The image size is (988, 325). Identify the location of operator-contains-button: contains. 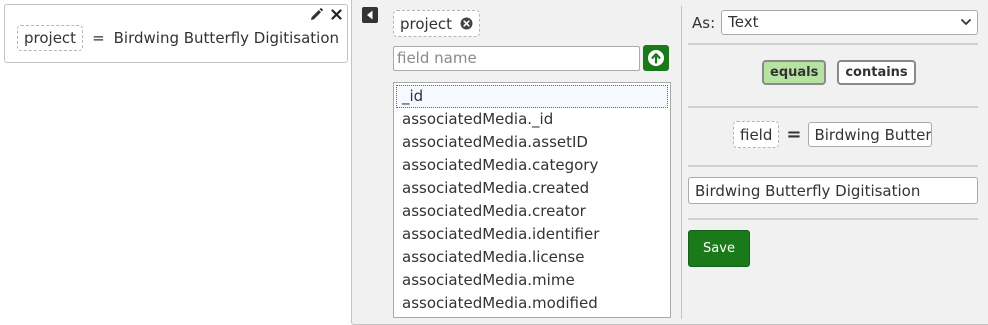
(876, 72).